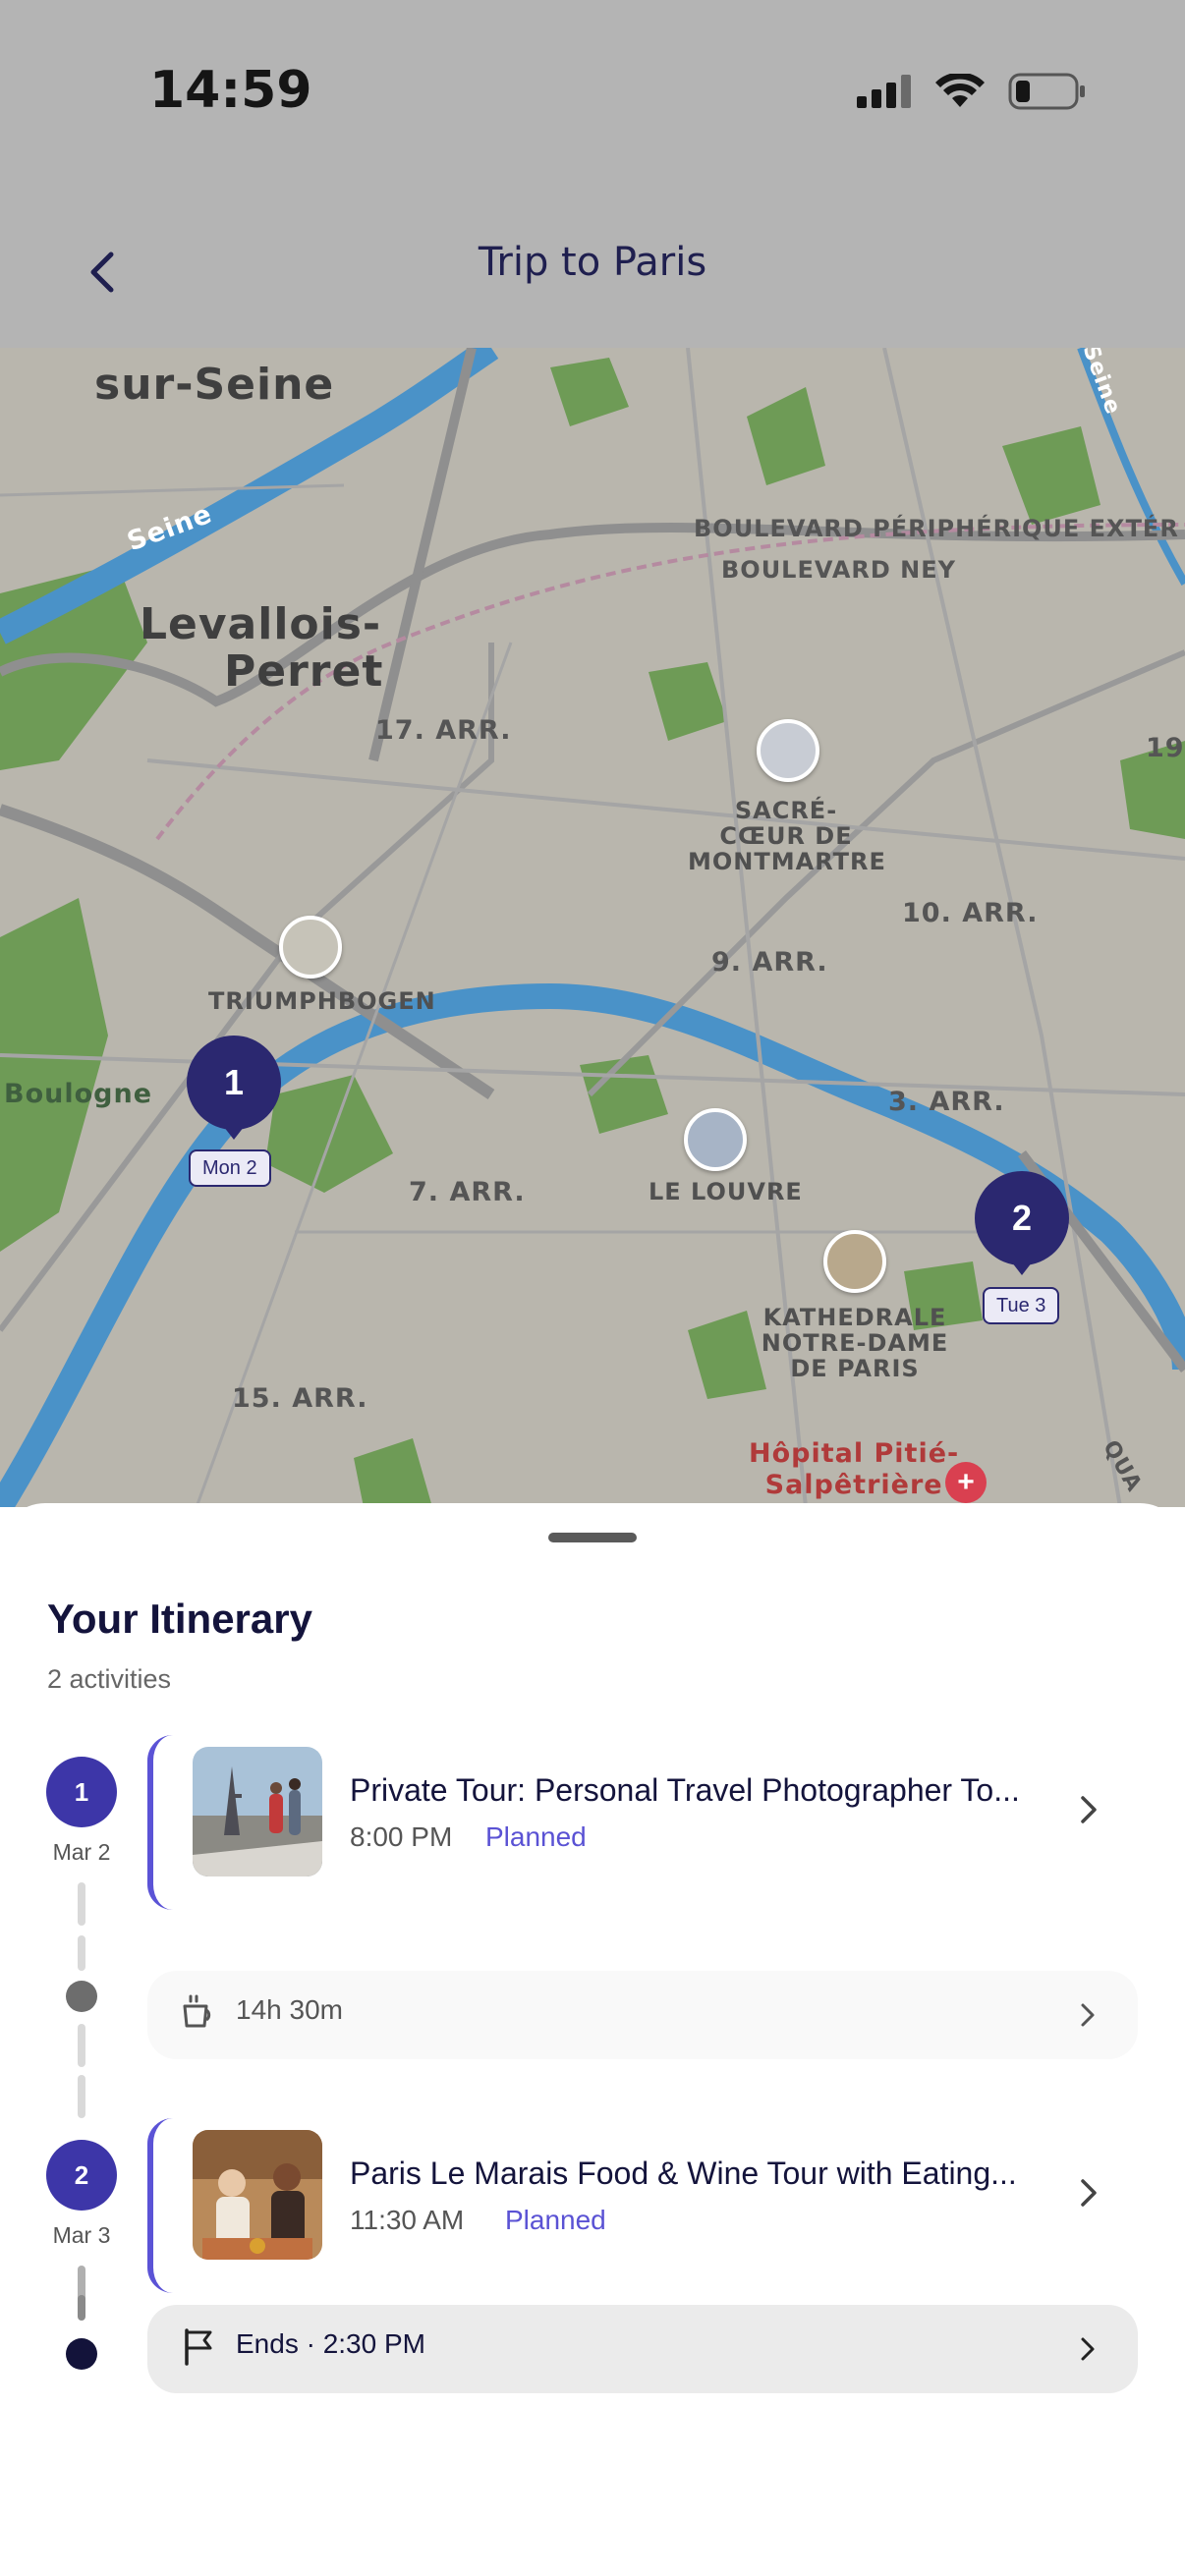 This screenshot has width=1185, height=2576. What do you see at coordinates (556, 2220) in the screenshot?
I see `activity-status-2: Planned` at bounding box center [556, 2220].